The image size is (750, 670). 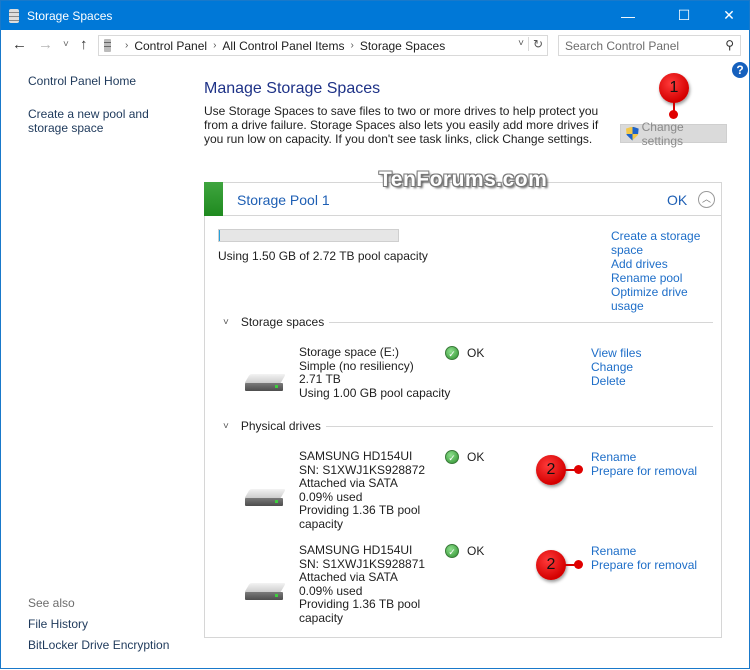 I want to click on storage-spaces-app-icon, so click(x=14, y=16).